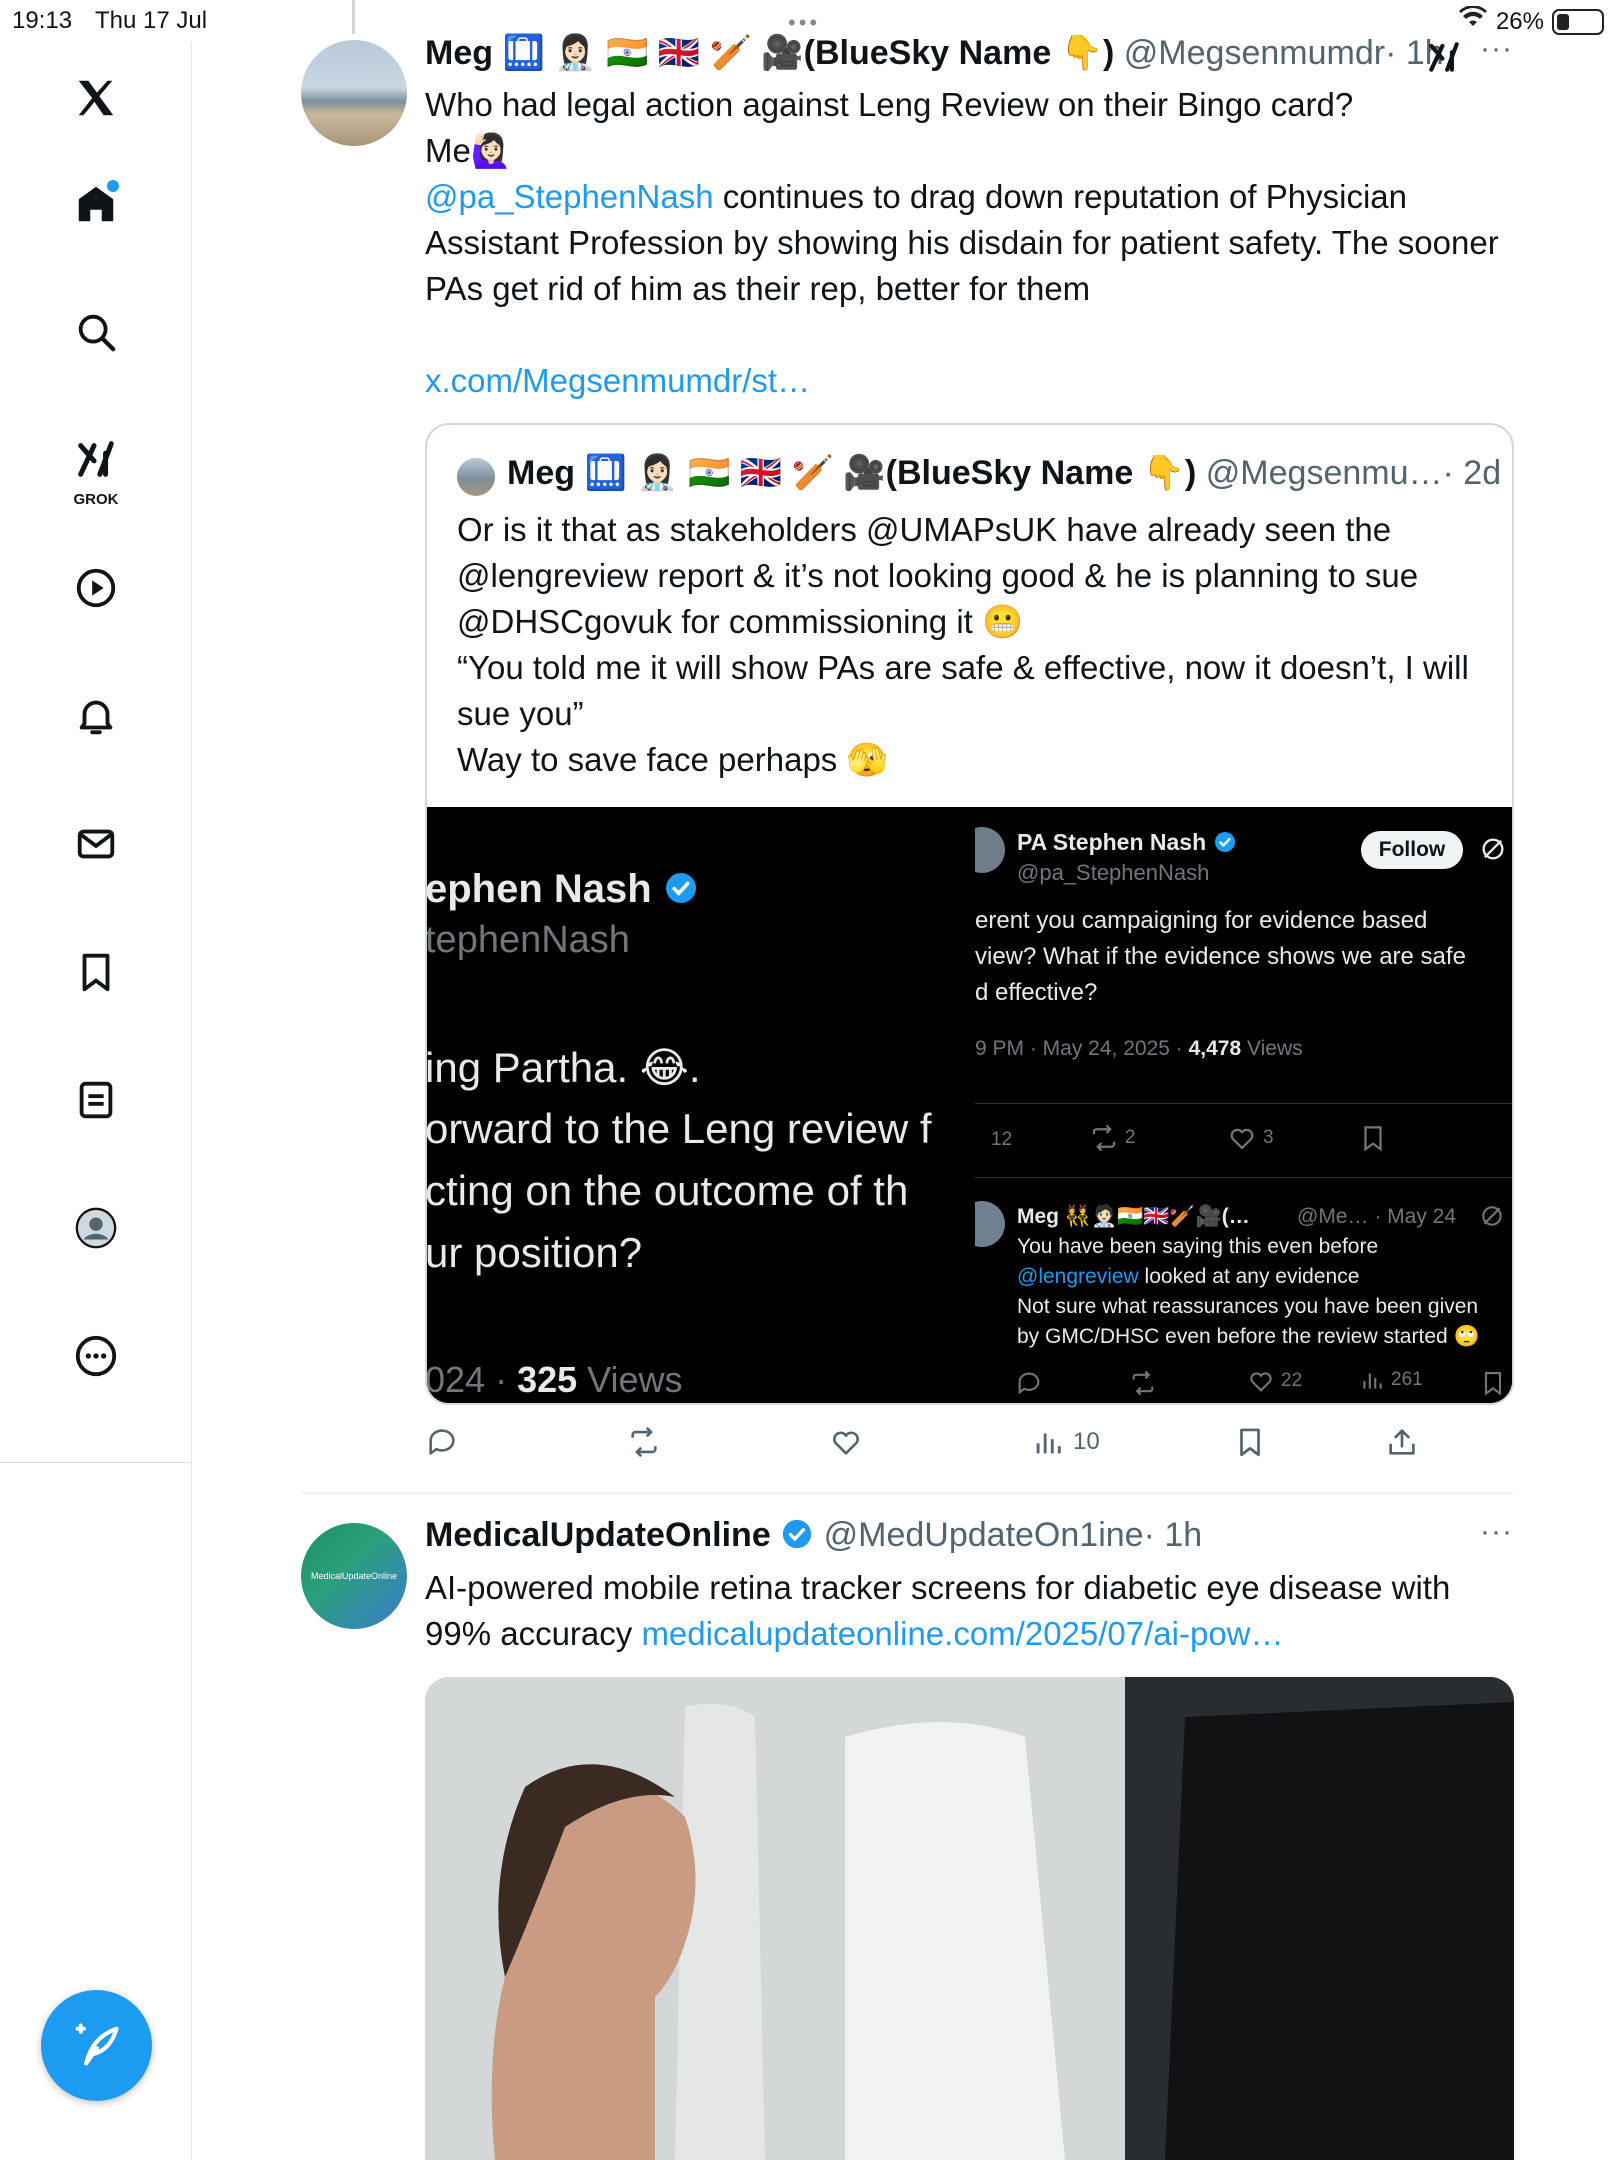 The image size is (1620, 2160). Describe the element at coordinates (1250, 1138) in the screenshot. I see `right-image-likes: 3` at that location.